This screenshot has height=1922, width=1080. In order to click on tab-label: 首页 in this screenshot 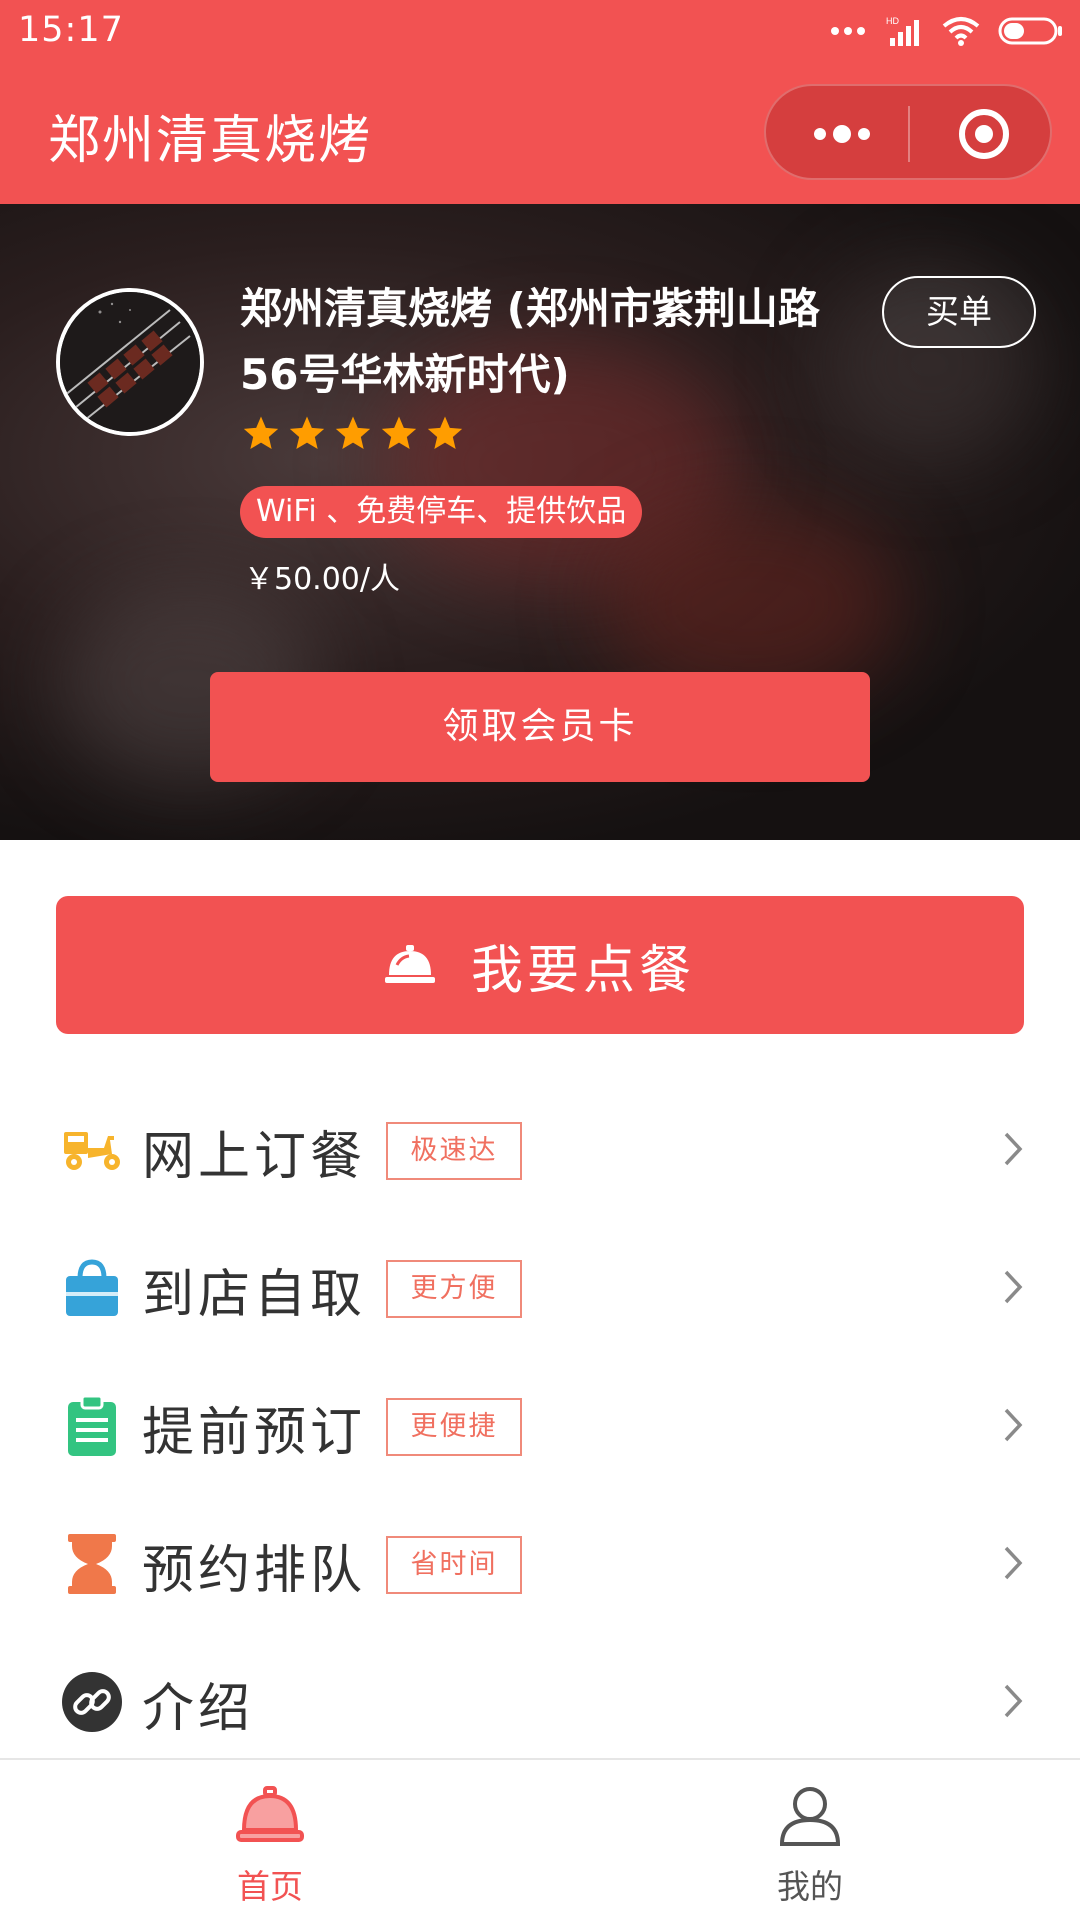, I will do `click(270, 1886)`.